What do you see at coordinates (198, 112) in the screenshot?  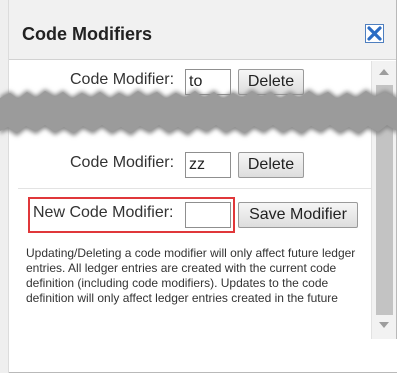 I see `torn-edge-overlay` at bounding box center [198, 112].